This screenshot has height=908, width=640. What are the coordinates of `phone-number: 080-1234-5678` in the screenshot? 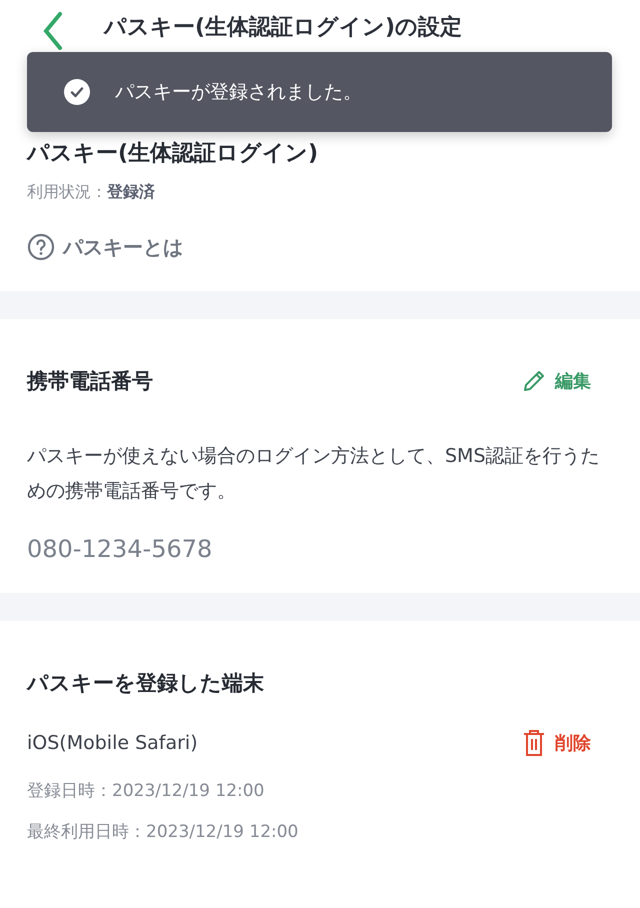 It's located at (120, 549).